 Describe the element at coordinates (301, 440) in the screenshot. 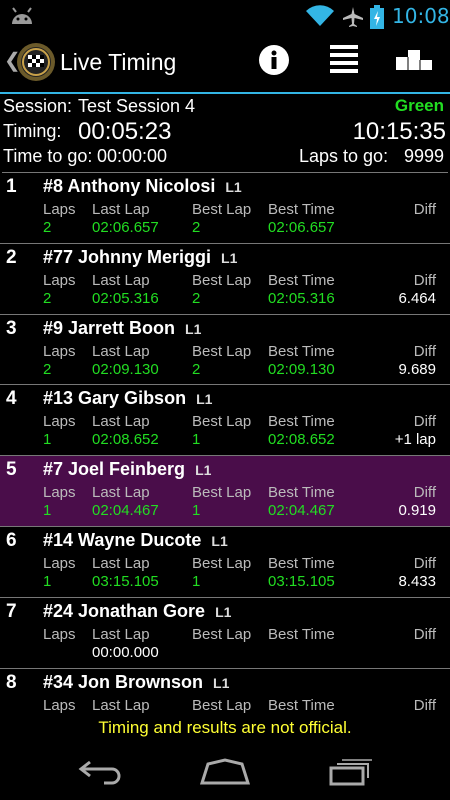

I see `best-time-value: 02:08.652` at that location.